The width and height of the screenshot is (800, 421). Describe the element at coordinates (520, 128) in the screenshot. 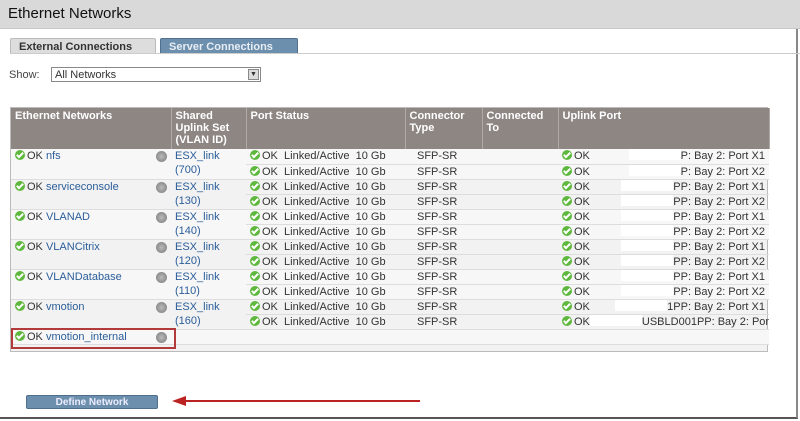

I see `column-header: Connected To` at that location.